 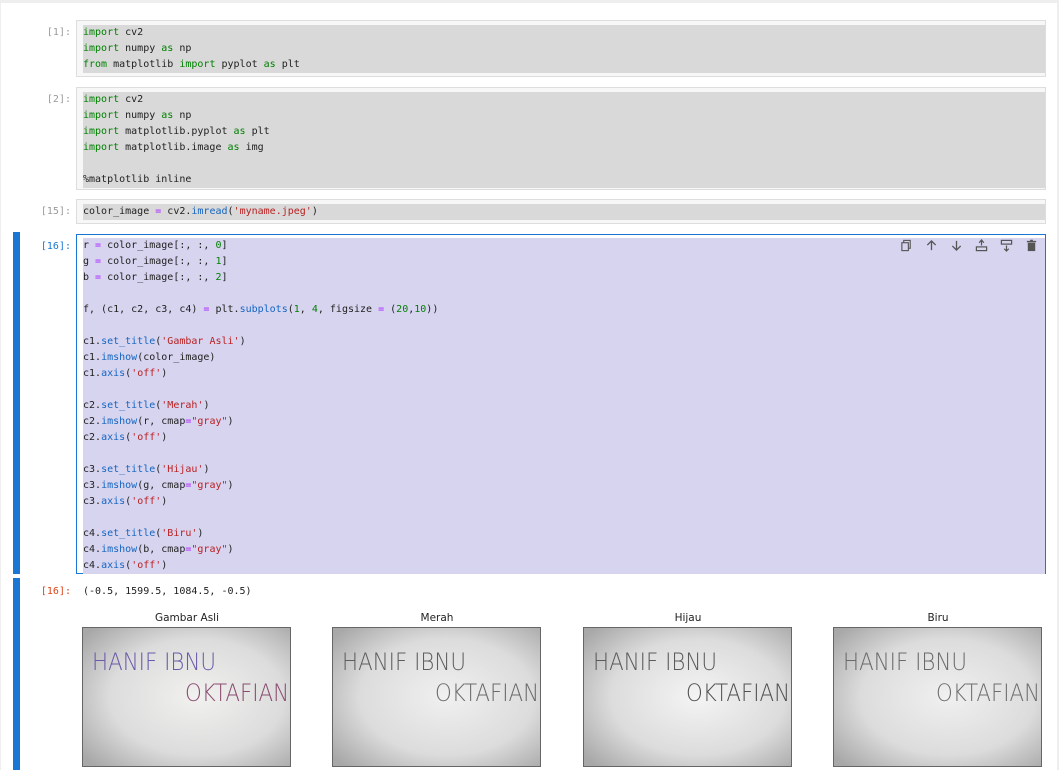 I want to click on insert-below-icon, so click(x=1006, y=245).